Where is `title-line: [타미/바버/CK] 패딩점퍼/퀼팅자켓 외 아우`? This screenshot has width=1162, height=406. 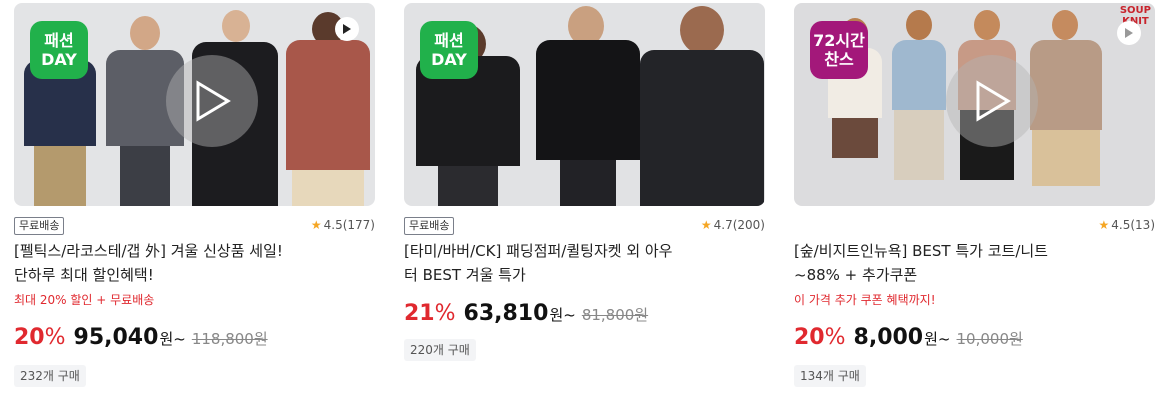
title-line: [타미/바버/CK] 패딩점퍼/퀼팅자켓 외 아우 is located at coordinates (538, 251).